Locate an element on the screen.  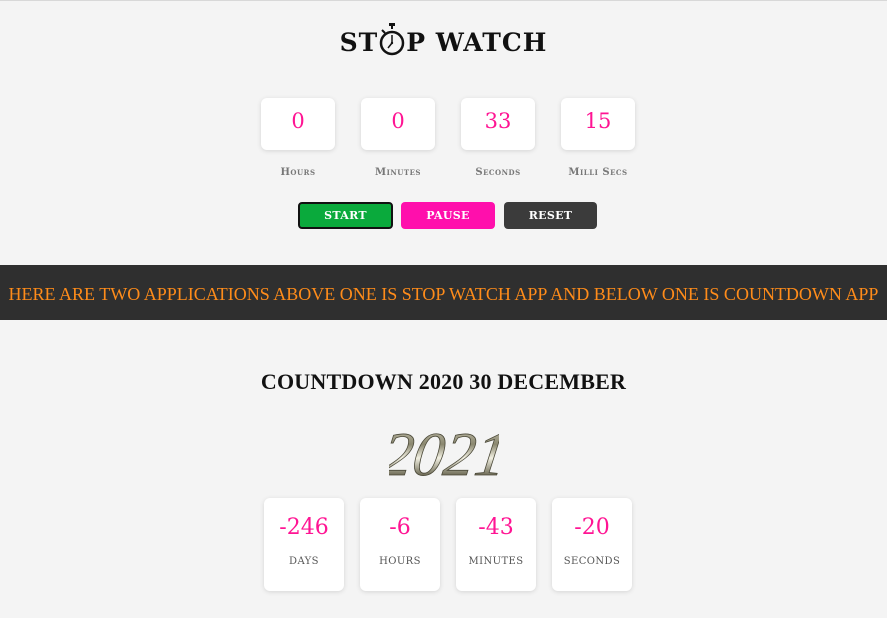
countdown-year-logo: 2021 is located at coordinates (443, 452).